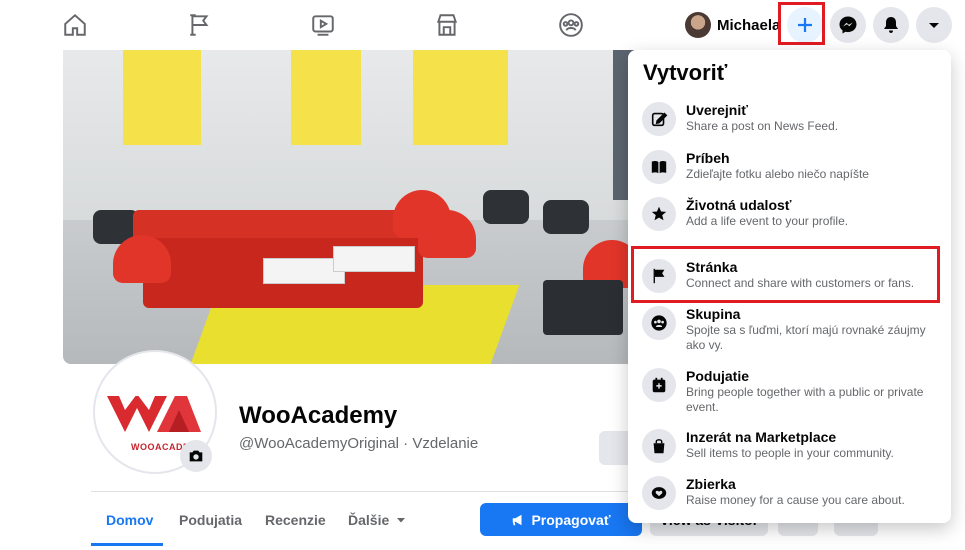 Image resolution: width=965 pixels, height=550 pixels. I want to click on messenger-button, so click(848, 25).